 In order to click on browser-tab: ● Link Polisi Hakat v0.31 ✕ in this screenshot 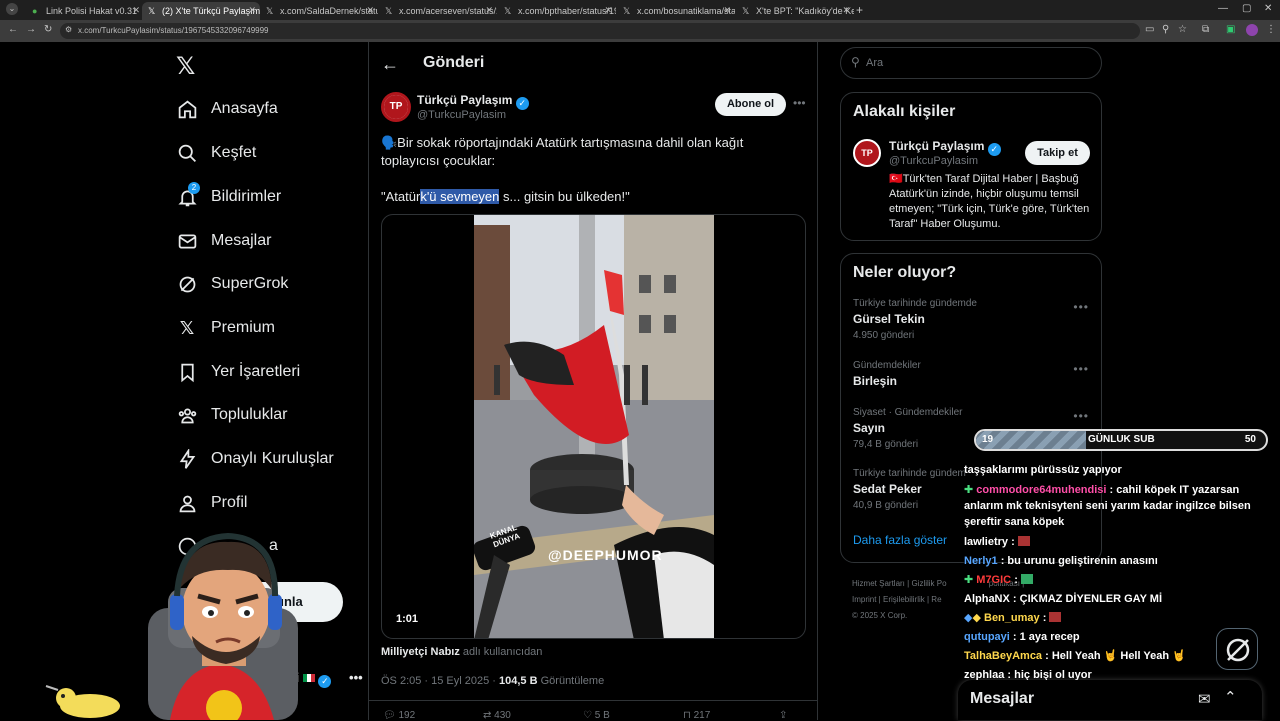, I will do `click(85, 11)`.